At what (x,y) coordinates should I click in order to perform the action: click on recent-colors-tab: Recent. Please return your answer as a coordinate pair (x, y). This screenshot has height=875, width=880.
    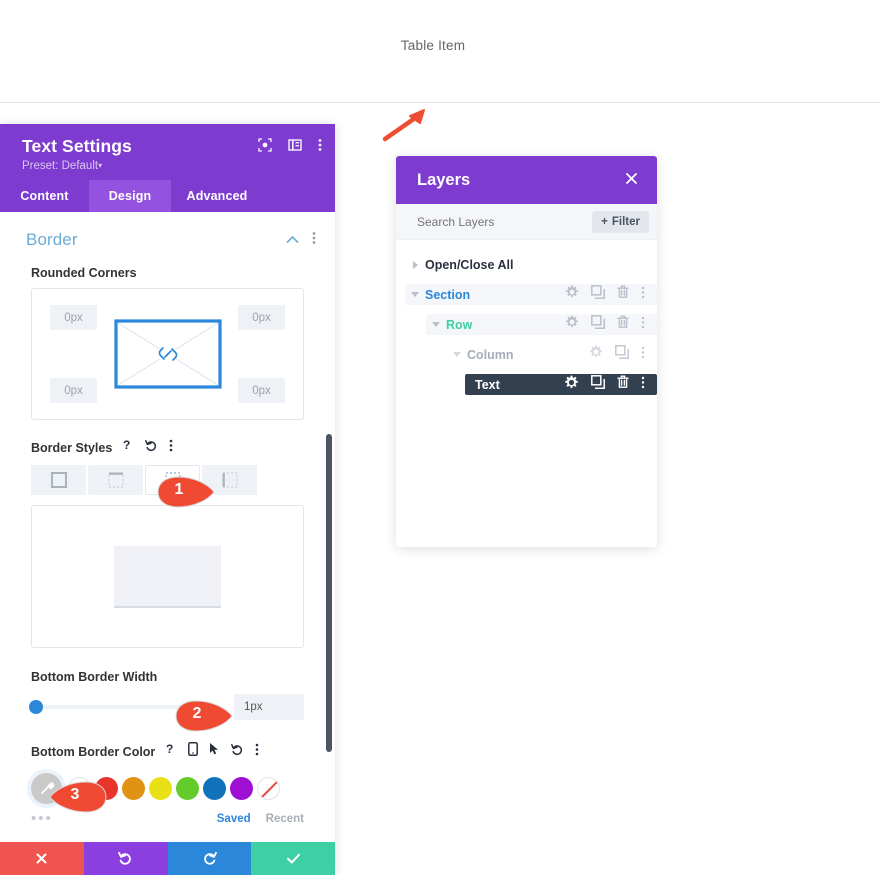
    Looking at the image, I should click on (285, 819).